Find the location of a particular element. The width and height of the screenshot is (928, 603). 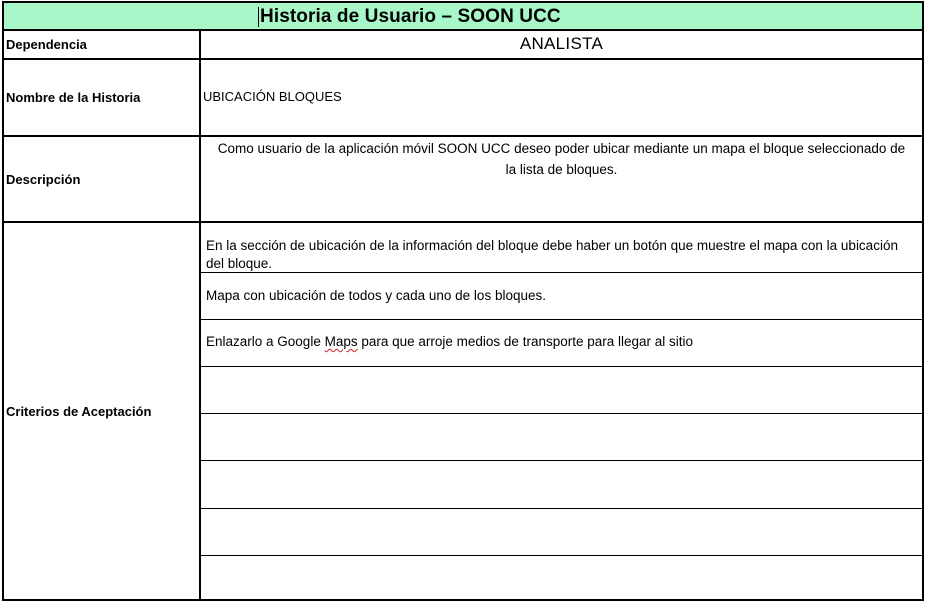

criterion-3-text-before: Enlazarlo a Google is located at coordinates (265, 341).